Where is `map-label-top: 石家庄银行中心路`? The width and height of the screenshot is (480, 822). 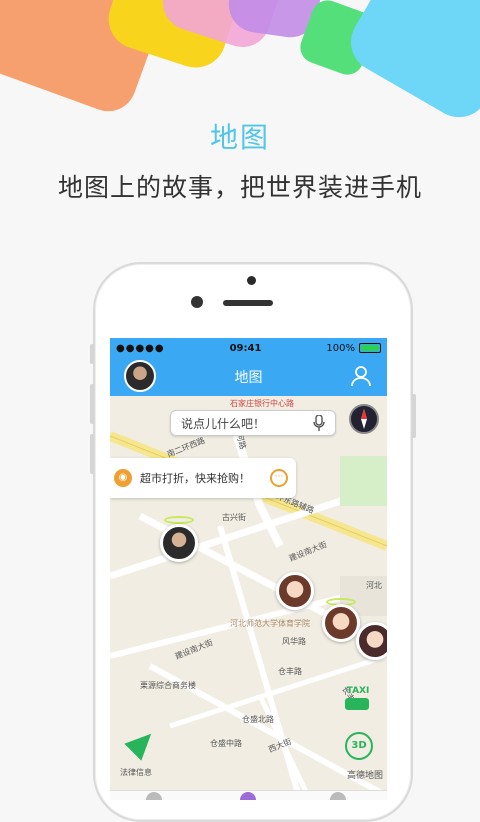 map-label-top: 石家庄银行中心路 is located at coordinates (262, 403).